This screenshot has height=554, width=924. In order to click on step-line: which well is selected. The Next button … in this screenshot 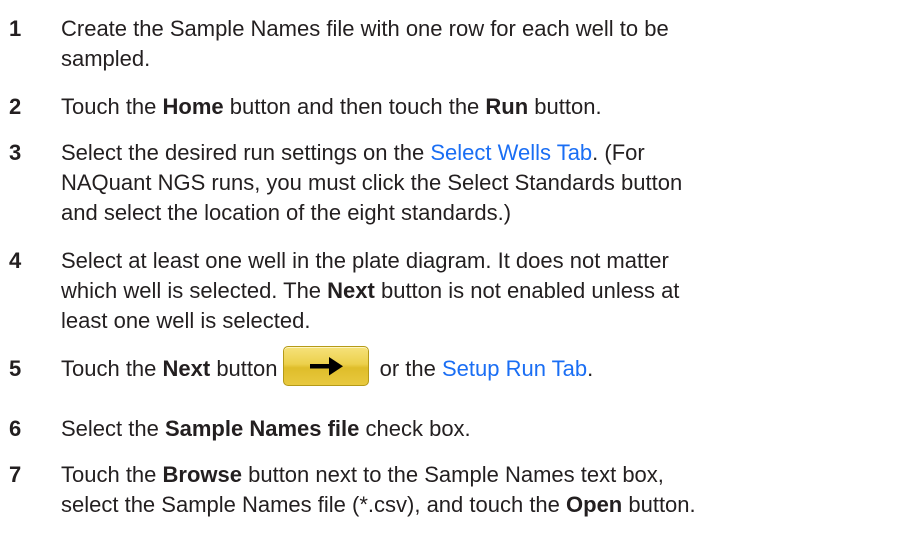, I will do `click(492, 291)`.